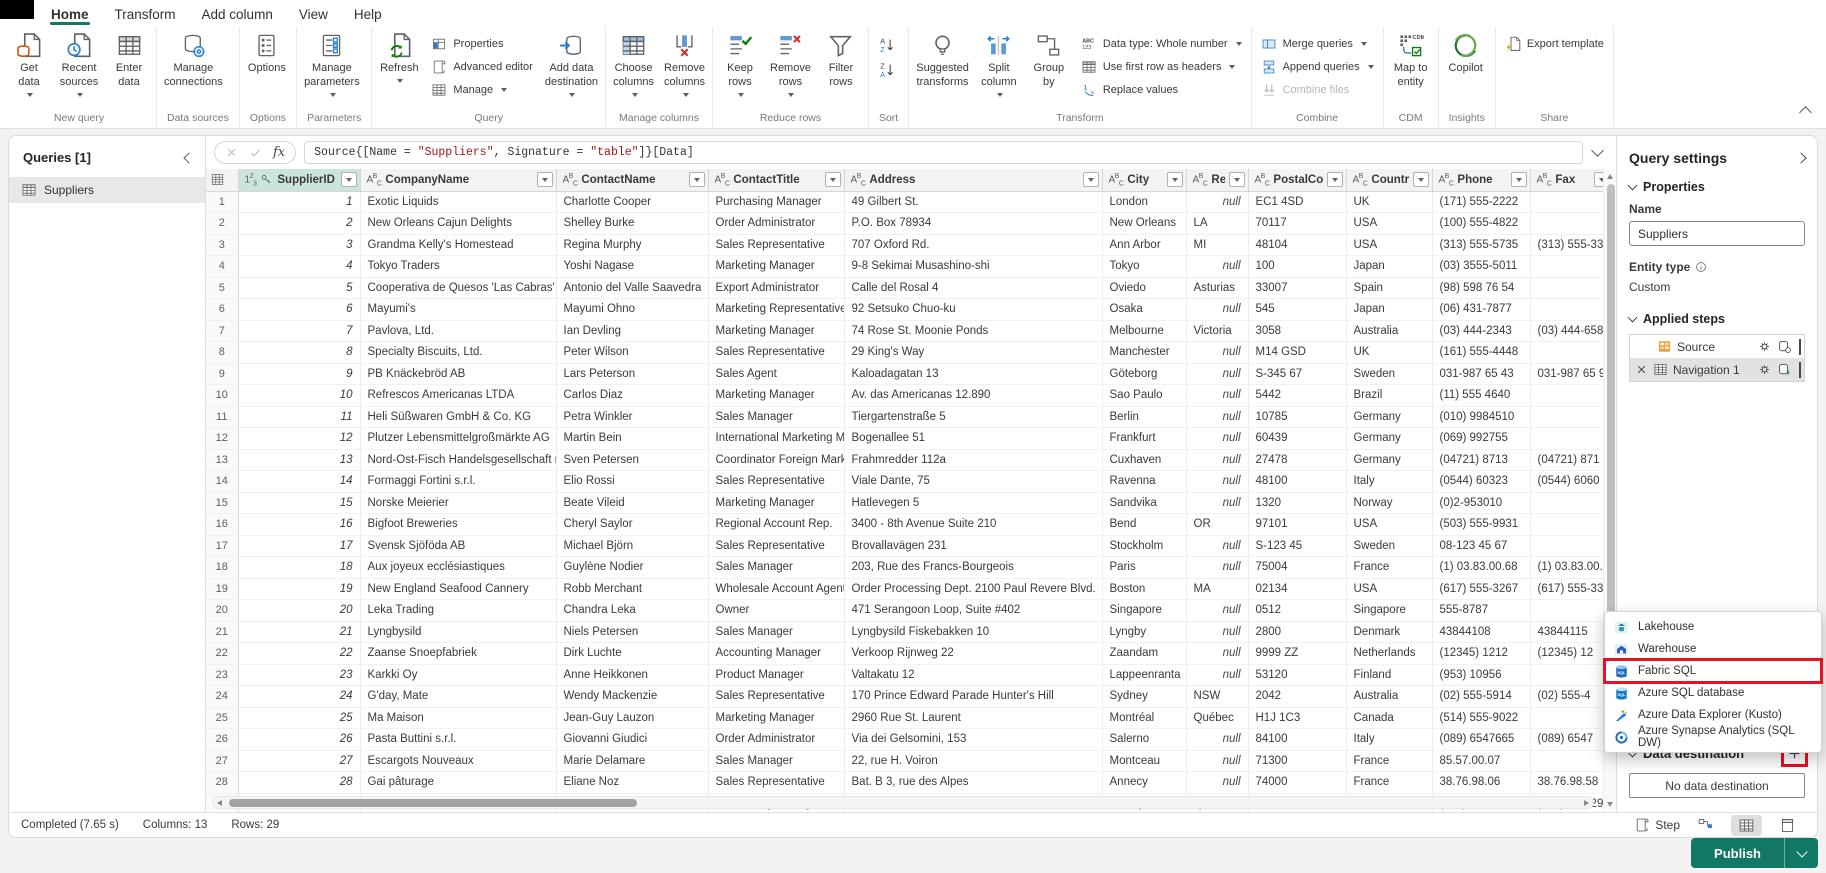 This screenshot has width=1826, height=873. What do you see at coordinates (632, 288) in the screenshot?
I see `cell: Antonio del Valle Saavedra` at bounding box center [632, 288].